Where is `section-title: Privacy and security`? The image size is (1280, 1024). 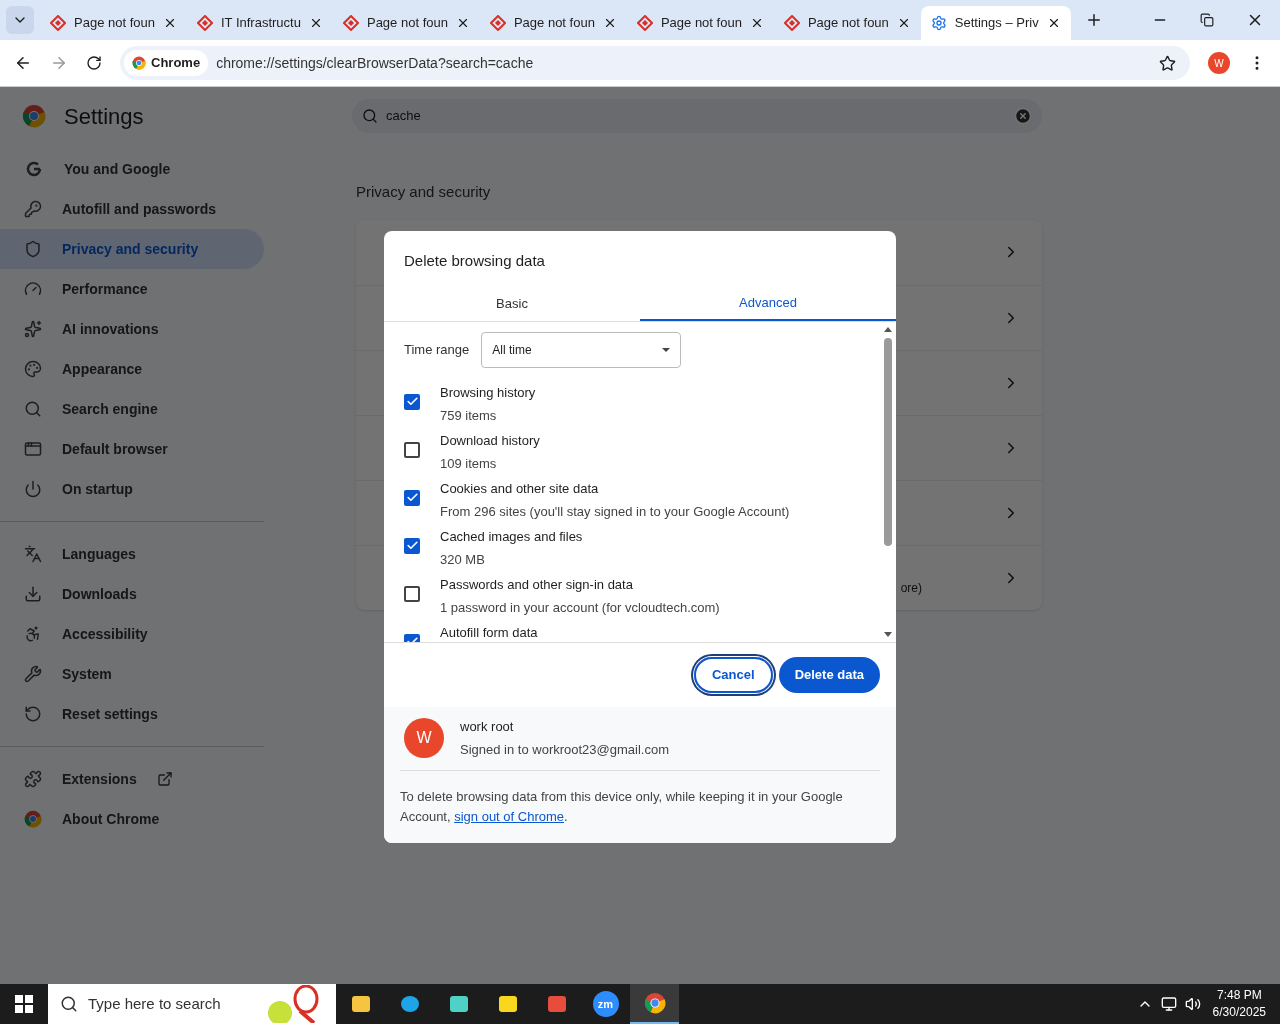
section-title: Privacy and security is located at coordinates (424, 192).